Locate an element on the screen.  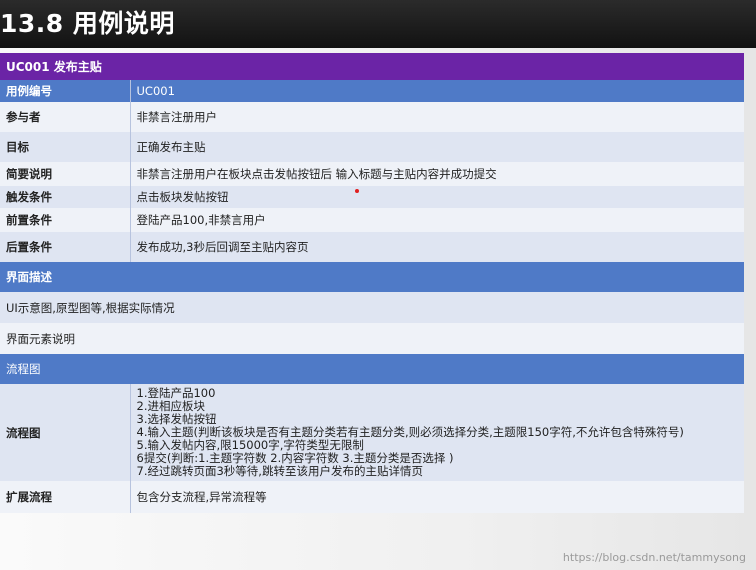
row-value: 发布成功,3秒后回调至主贴内容页 is located at coordinates (437, 247).